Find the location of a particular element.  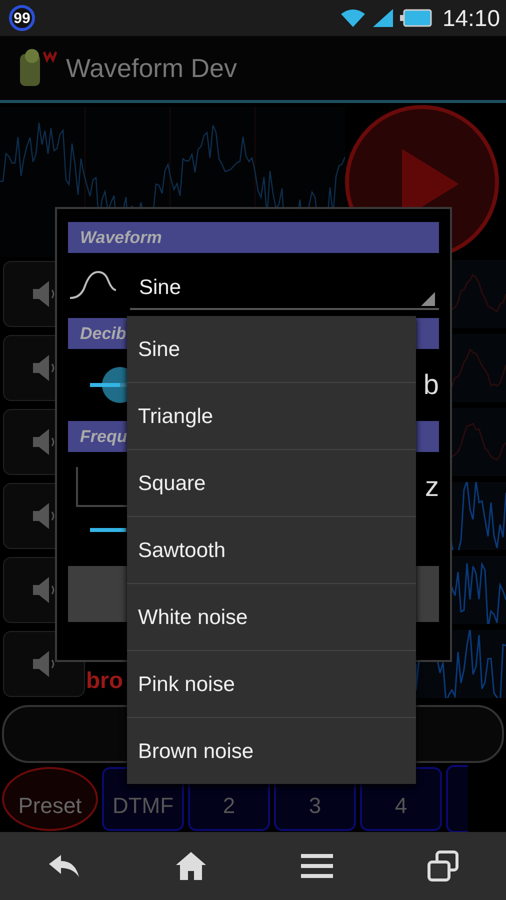

dropdown-option: White noise is located at coordinates (271, 617).